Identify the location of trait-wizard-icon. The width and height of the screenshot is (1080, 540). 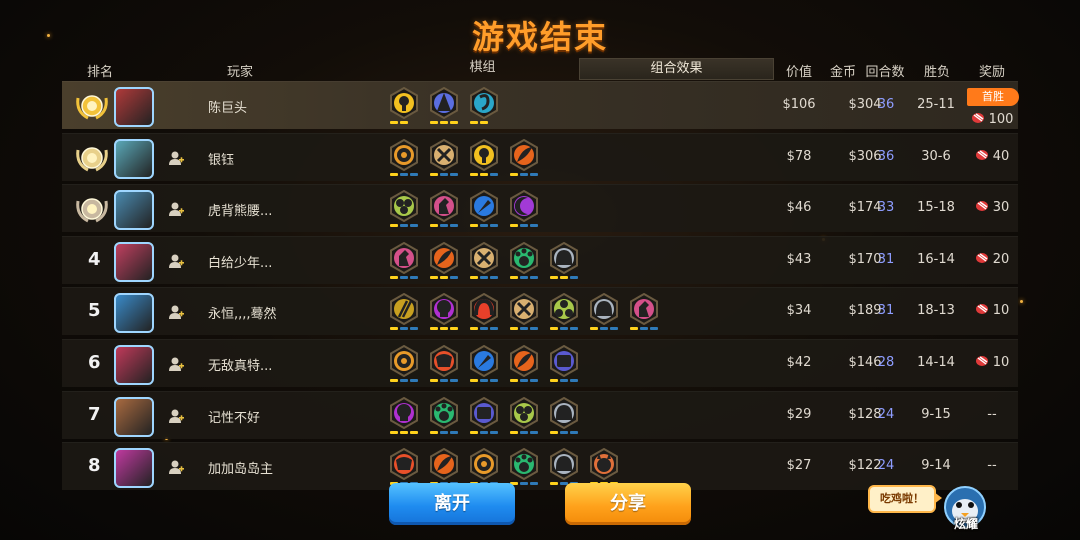
(444, 107).